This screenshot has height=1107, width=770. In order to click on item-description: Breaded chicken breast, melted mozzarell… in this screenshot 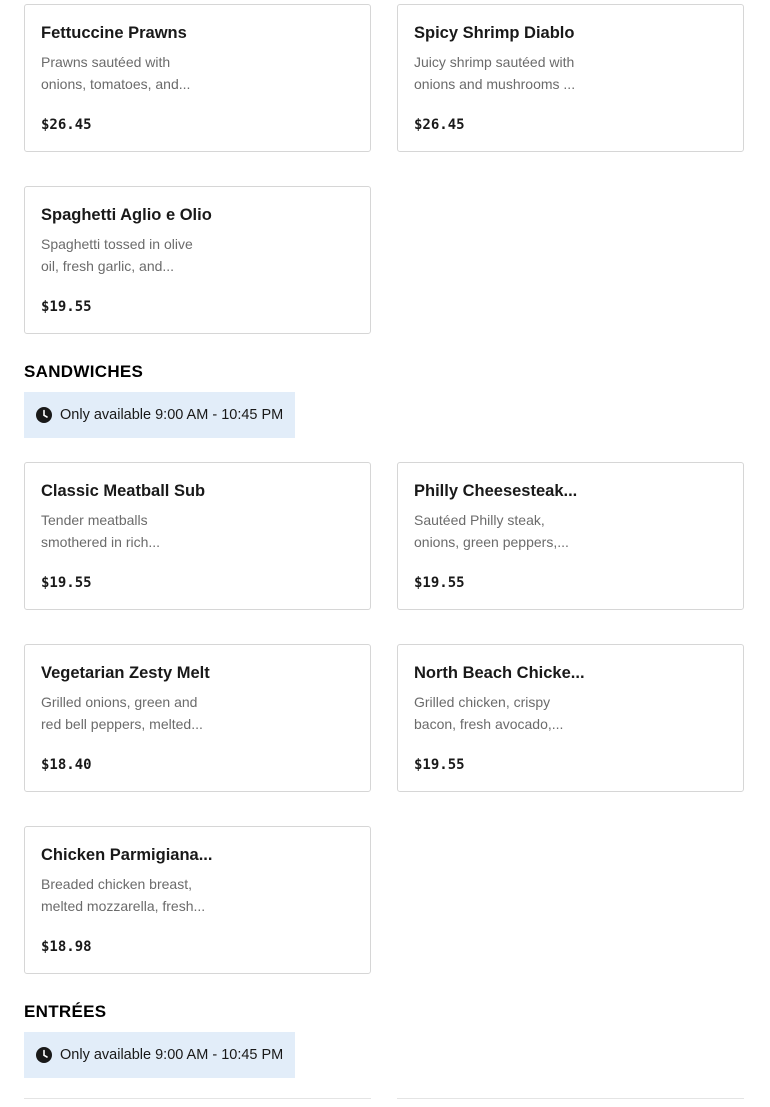, I will do `click(123, 895)`.